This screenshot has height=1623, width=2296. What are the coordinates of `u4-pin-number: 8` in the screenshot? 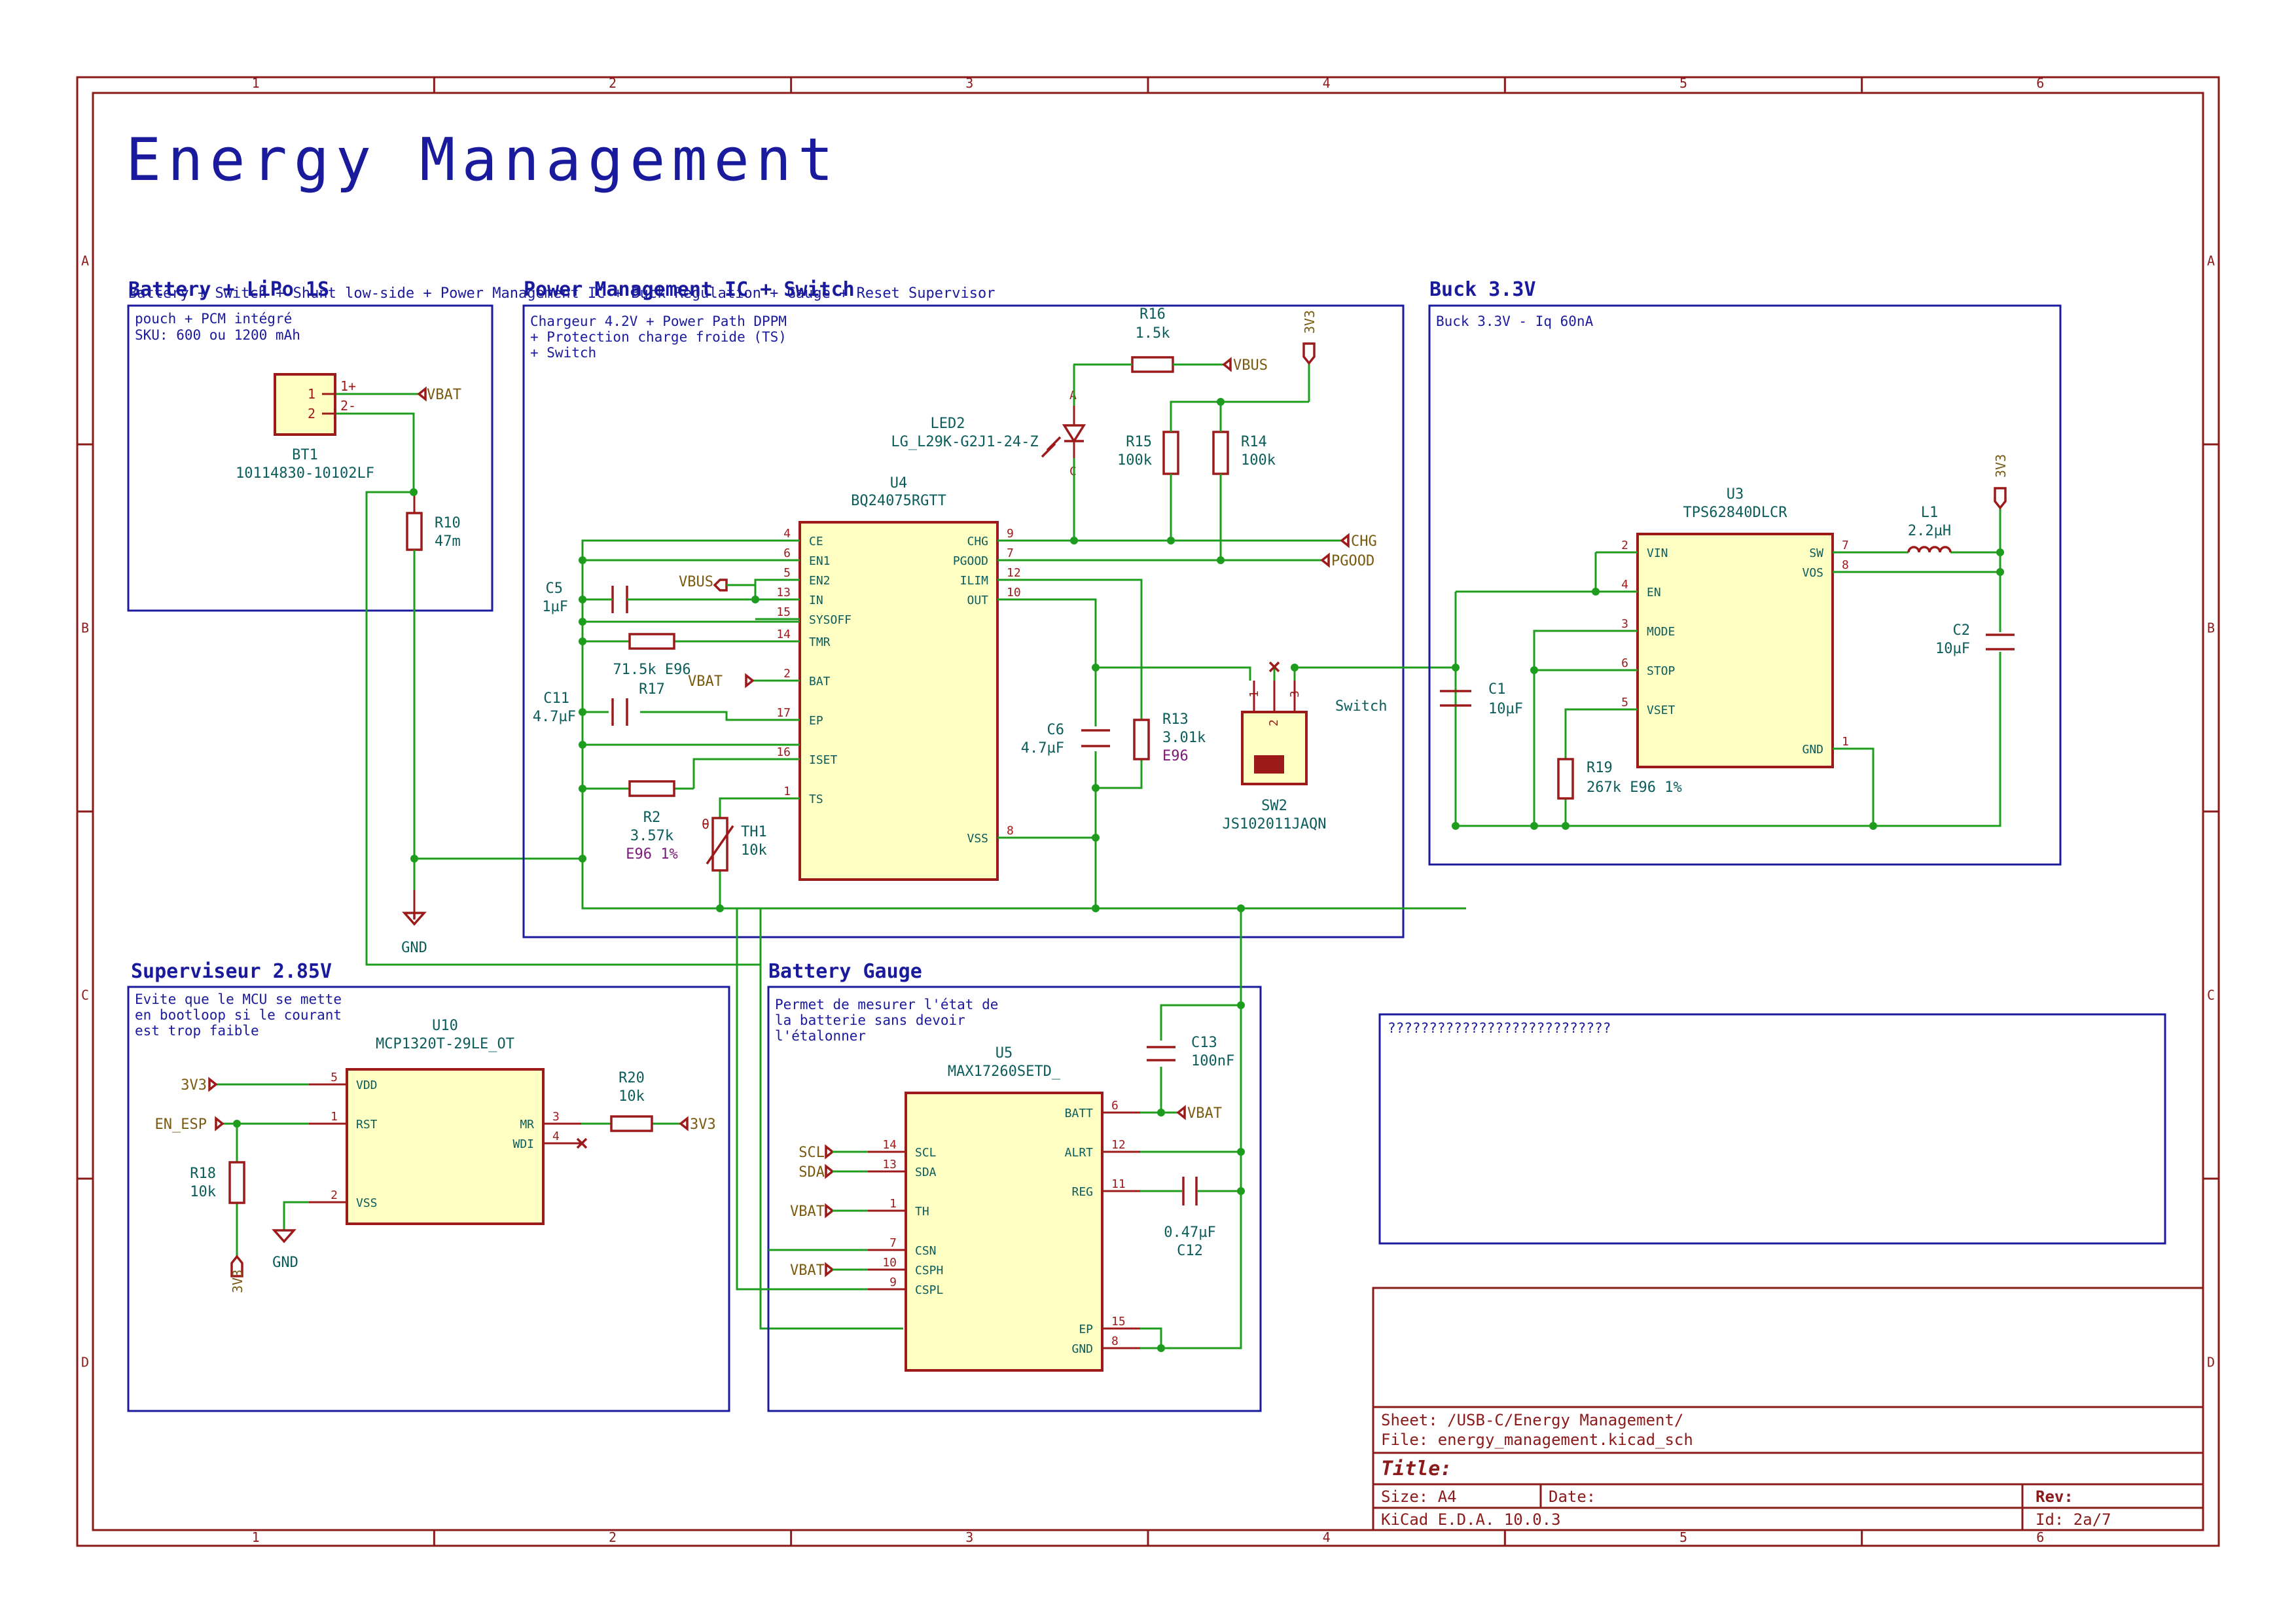 It's located at (1010, 831).